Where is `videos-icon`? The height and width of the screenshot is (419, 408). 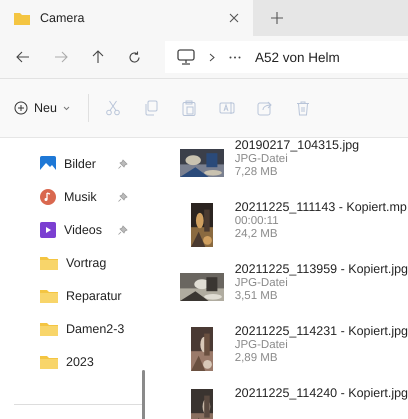
videos-icon is located at coordinates (48, 230).